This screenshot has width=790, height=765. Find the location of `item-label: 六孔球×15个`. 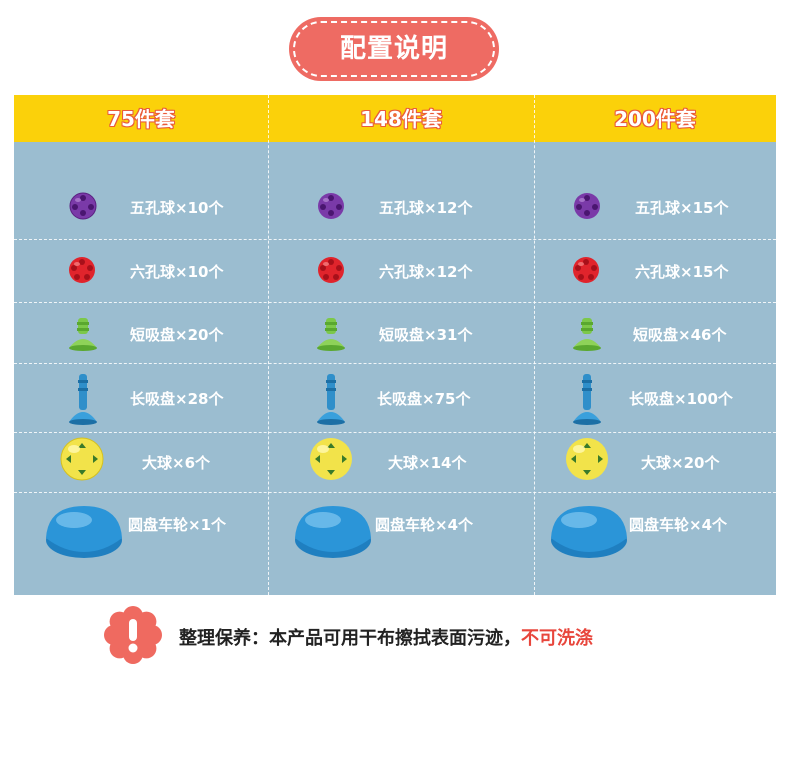

item-label: 六孔球×15个 is located at coordinates (682, 272).